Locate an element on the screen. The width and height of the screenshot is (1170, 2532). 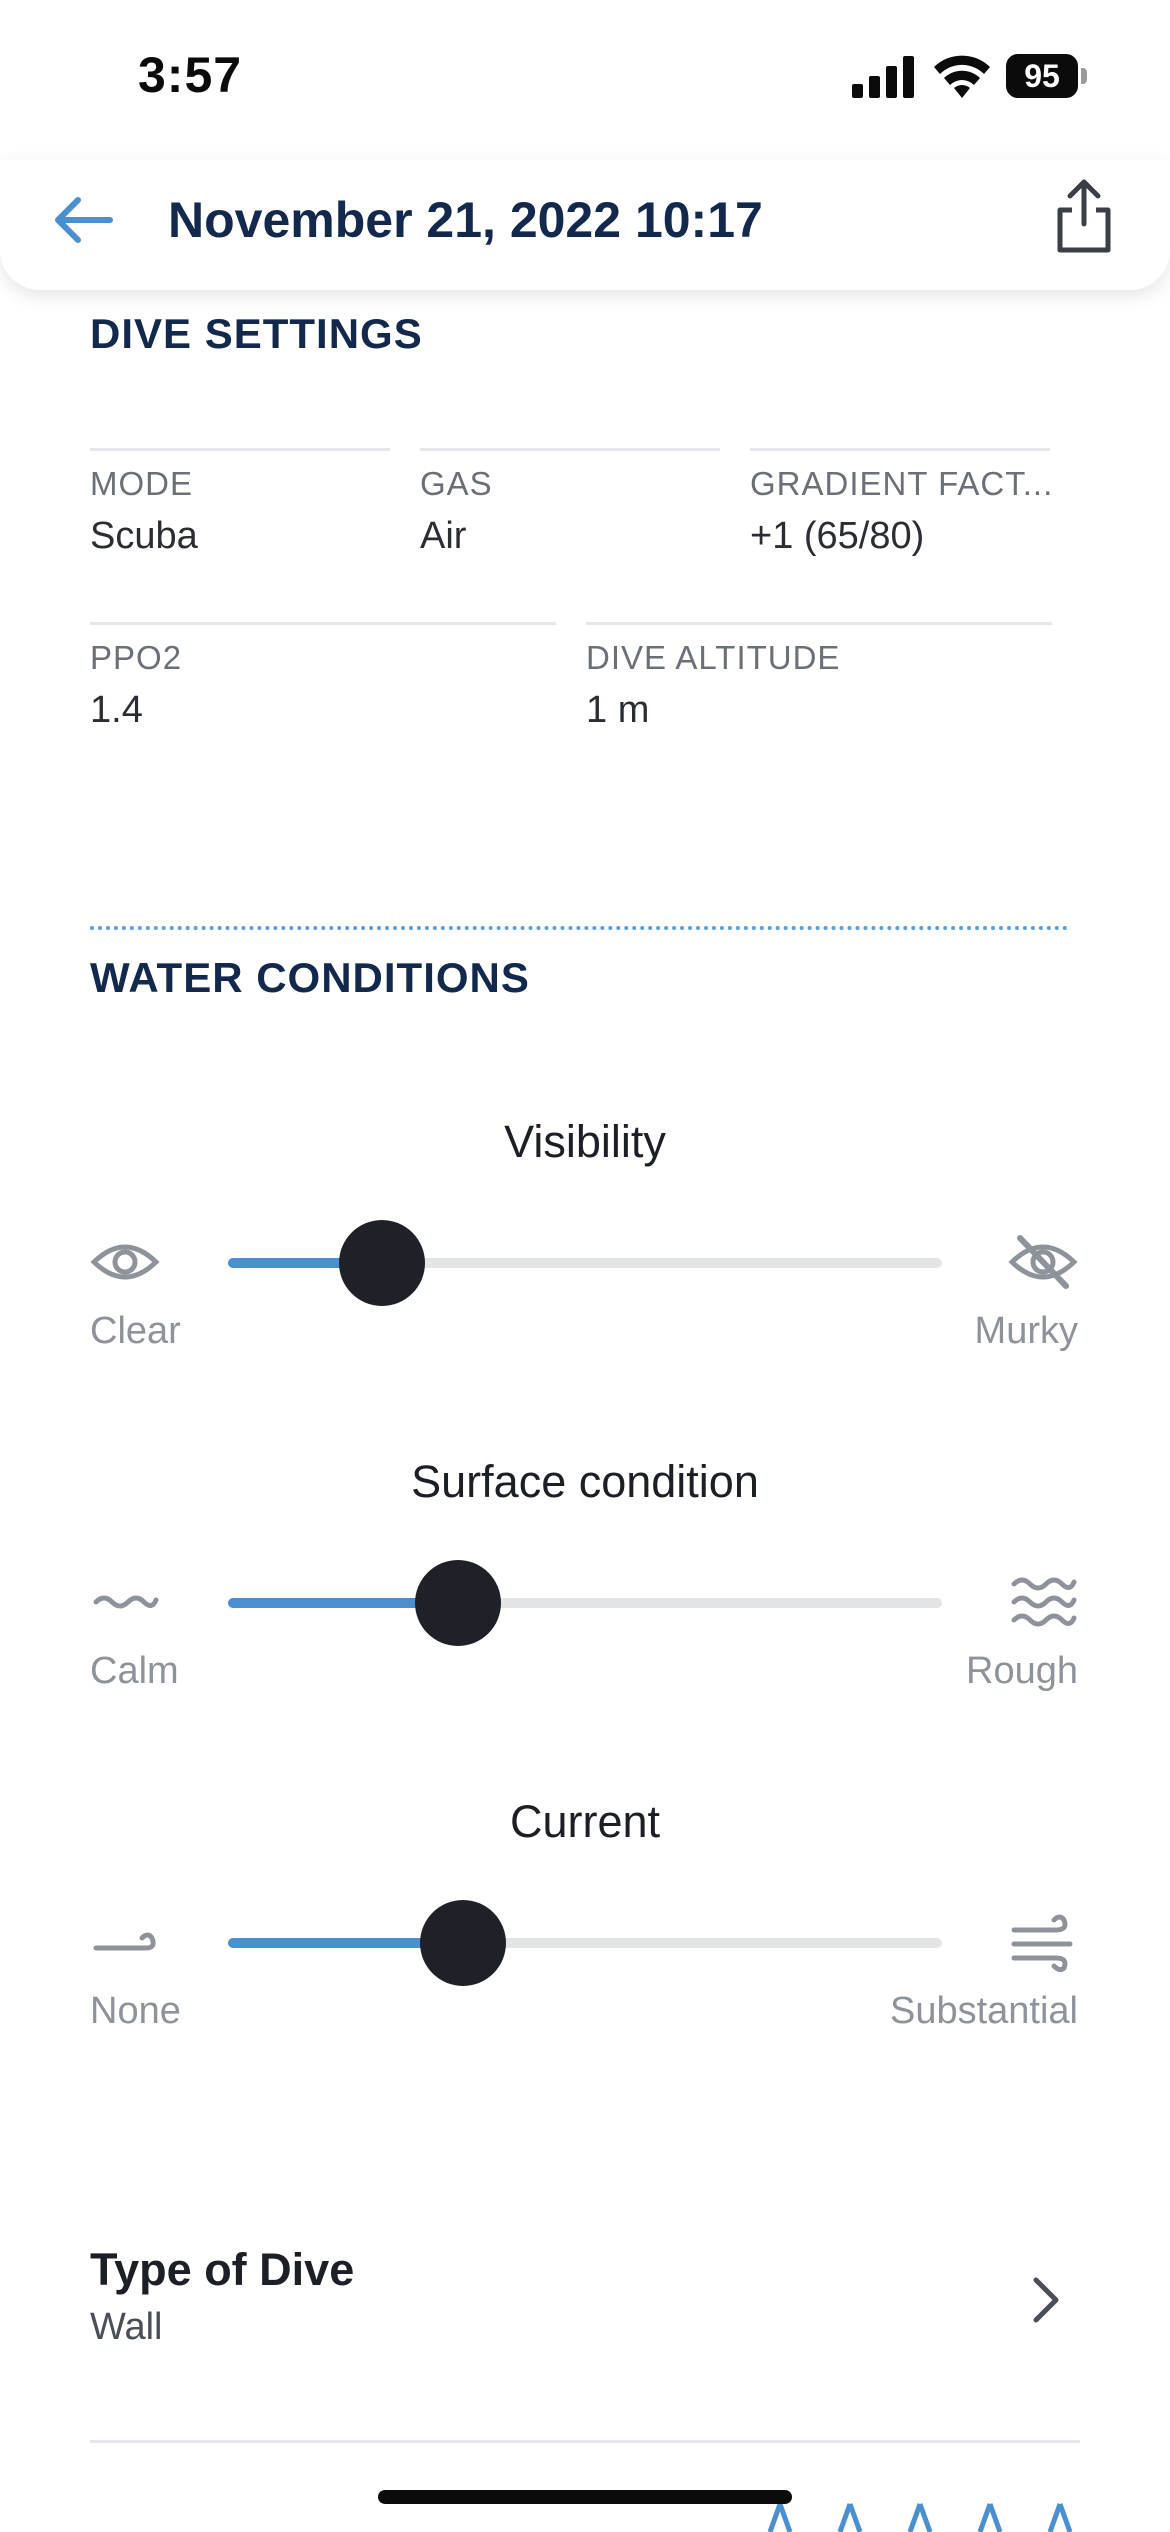
mode-value: Scuba is located at coordinates (144, 536).